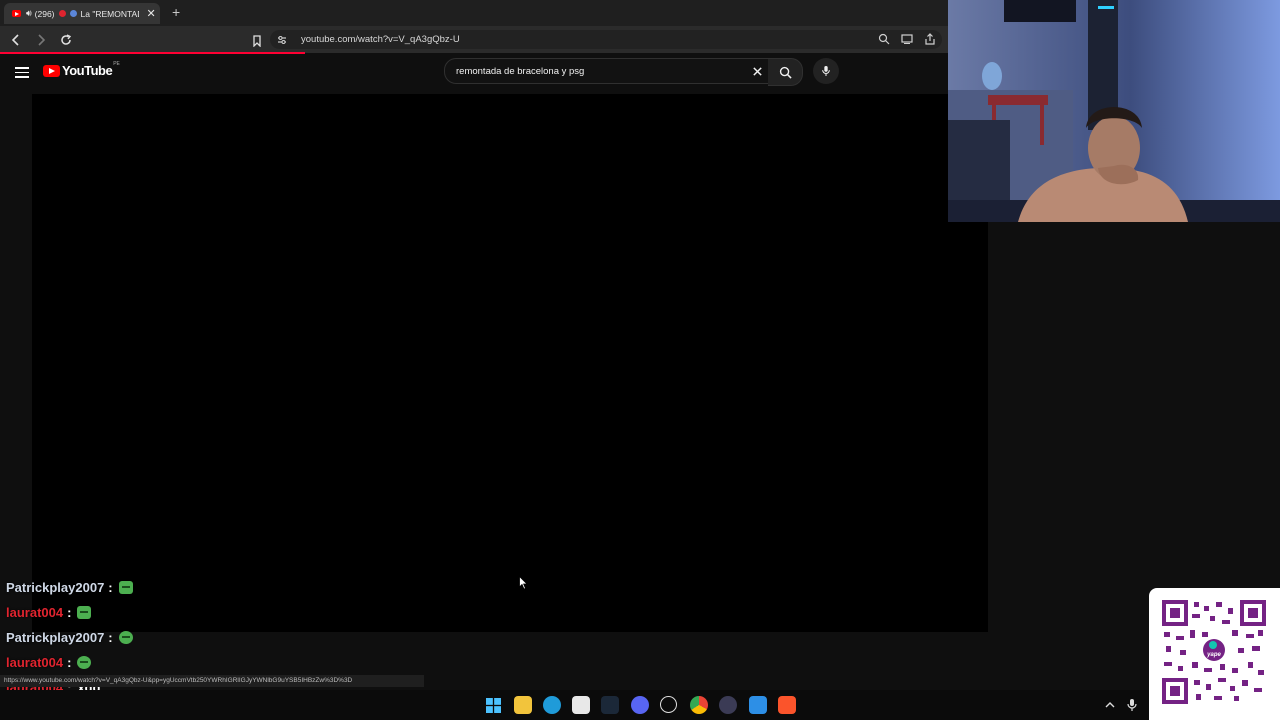 The height and width of the screenshot is (720, 1280). What do you see at coordinates (601, 71) in the screenshot?
I see `search-input` at bounding box center [601, 71].